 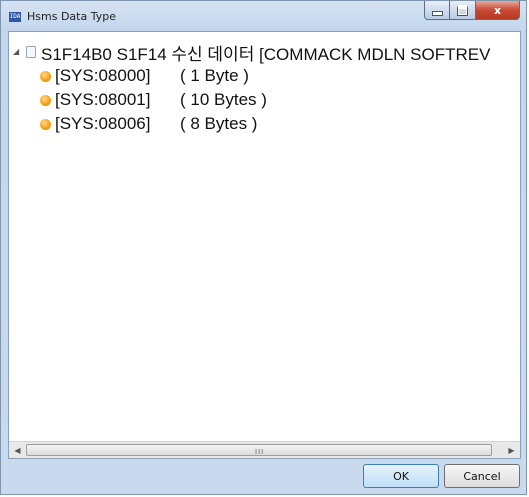 I want to click on cancel-button: Cancel, so click(x=482, y=476).